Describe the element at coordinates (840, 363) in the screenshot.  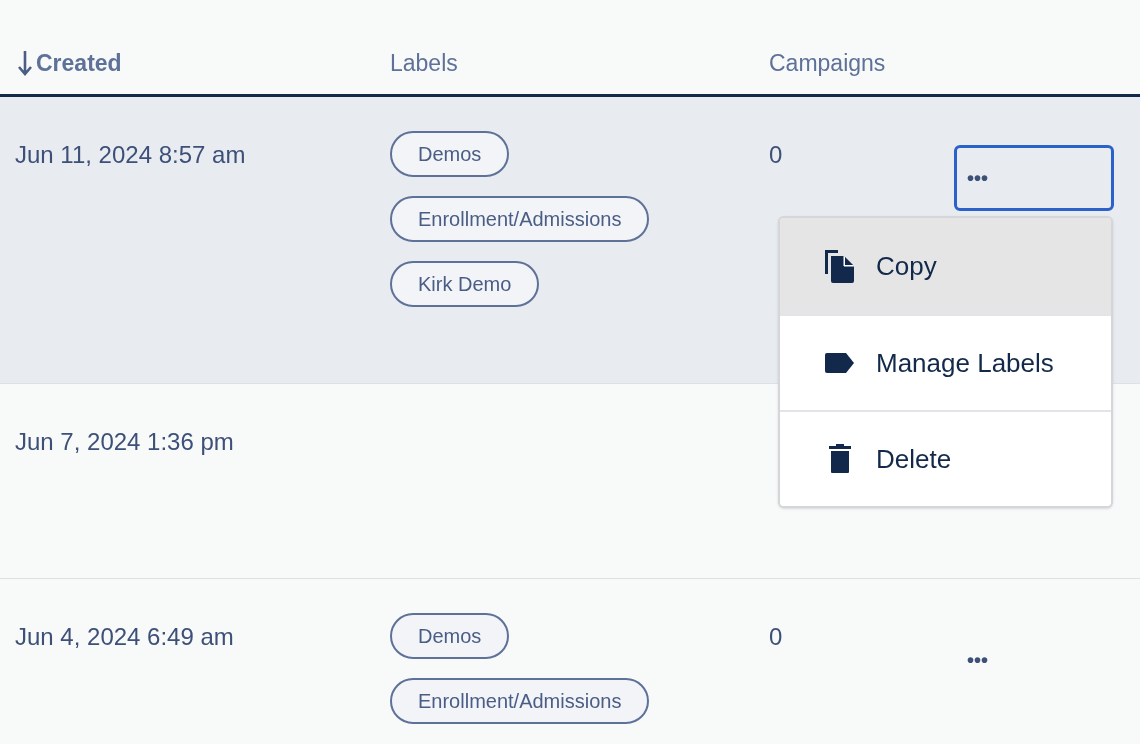
I see `tag-icon` at that location.